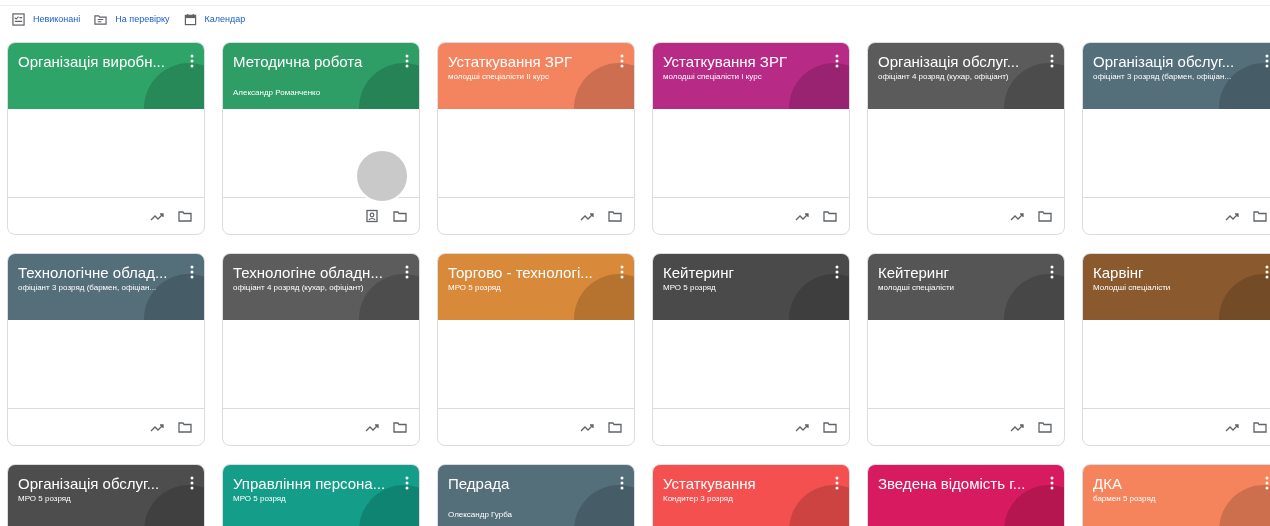 The height and width of the screenshot is (526, 1270). Describe the element at coordinates (916, 287) in the screenshot. I see `class-section: молодші спеціалісти` at that location.